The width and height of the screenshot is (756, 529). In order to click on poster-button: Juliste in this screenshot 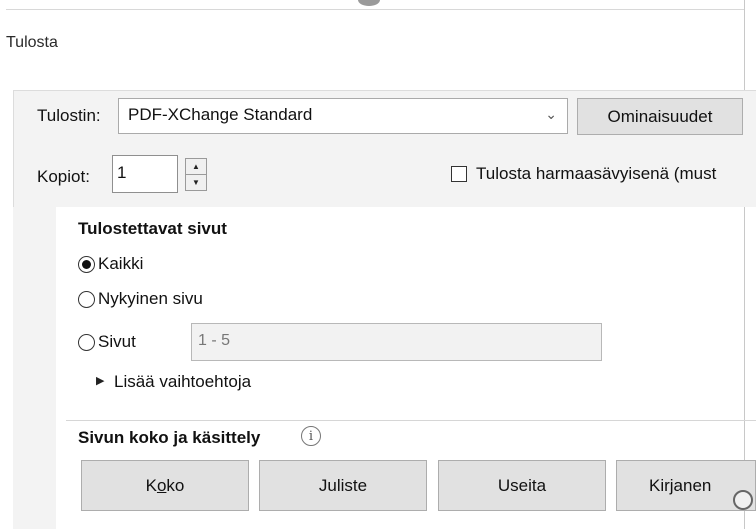, I will do `click(343, 485)`.